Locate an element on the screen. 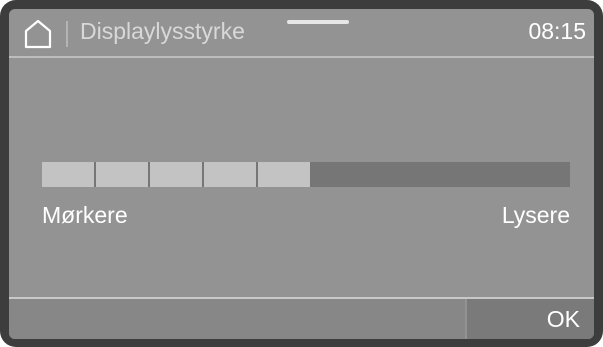 Image resolution: width=603 pixels, height=347 pixels. home-icon is located at coordinates (38, 34).